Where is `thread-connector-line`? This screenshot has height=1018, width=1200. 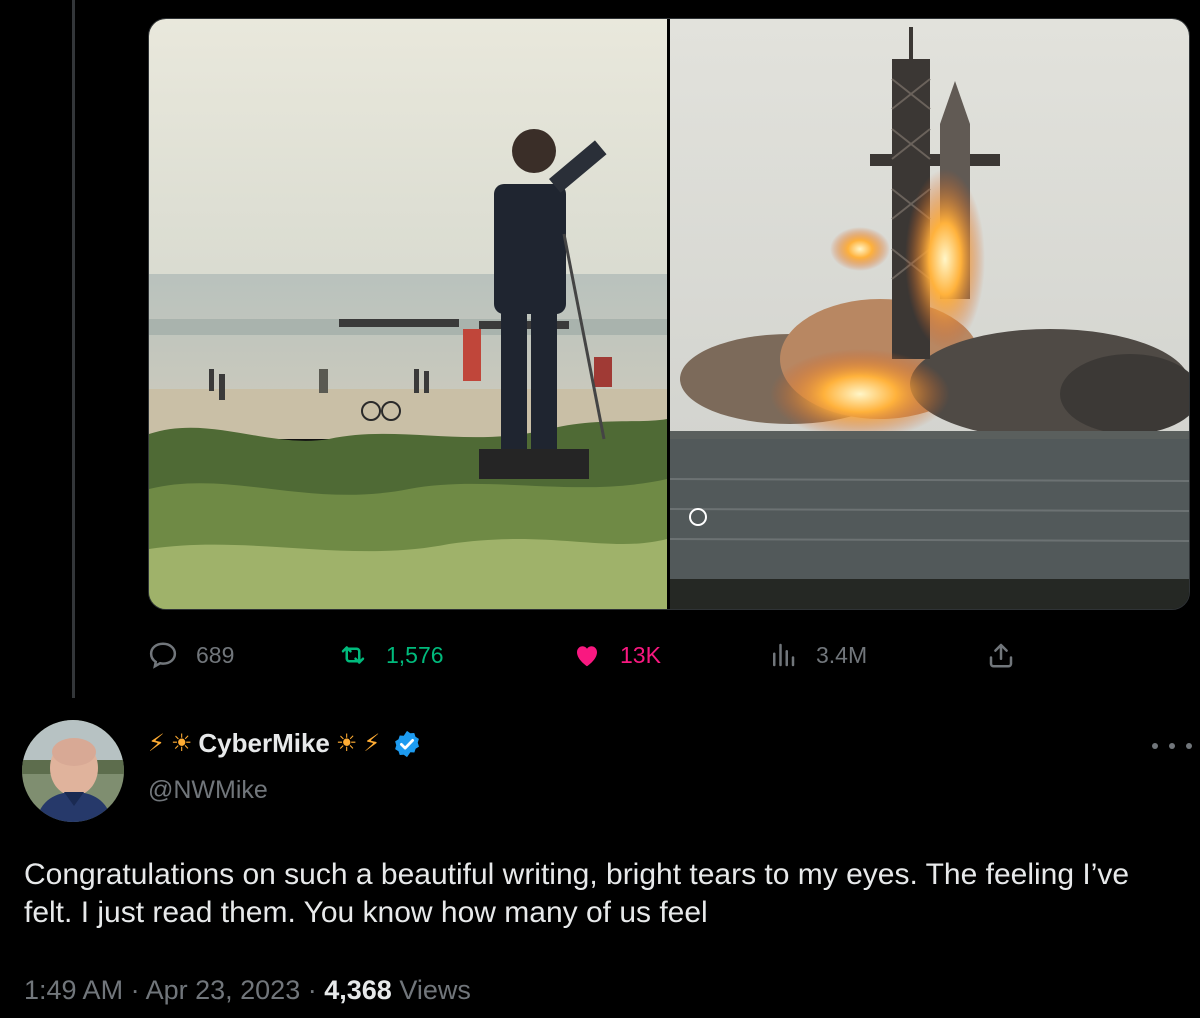 thread-connector-line is located at coordinates (73, 349).